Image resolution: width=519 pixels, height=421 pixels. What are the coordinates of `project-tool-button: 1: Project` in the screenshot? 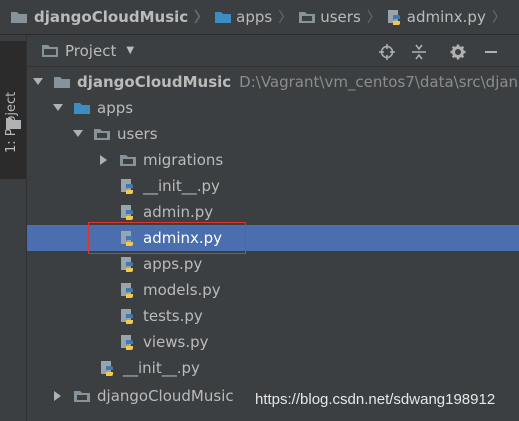 It's located at (13, 110).